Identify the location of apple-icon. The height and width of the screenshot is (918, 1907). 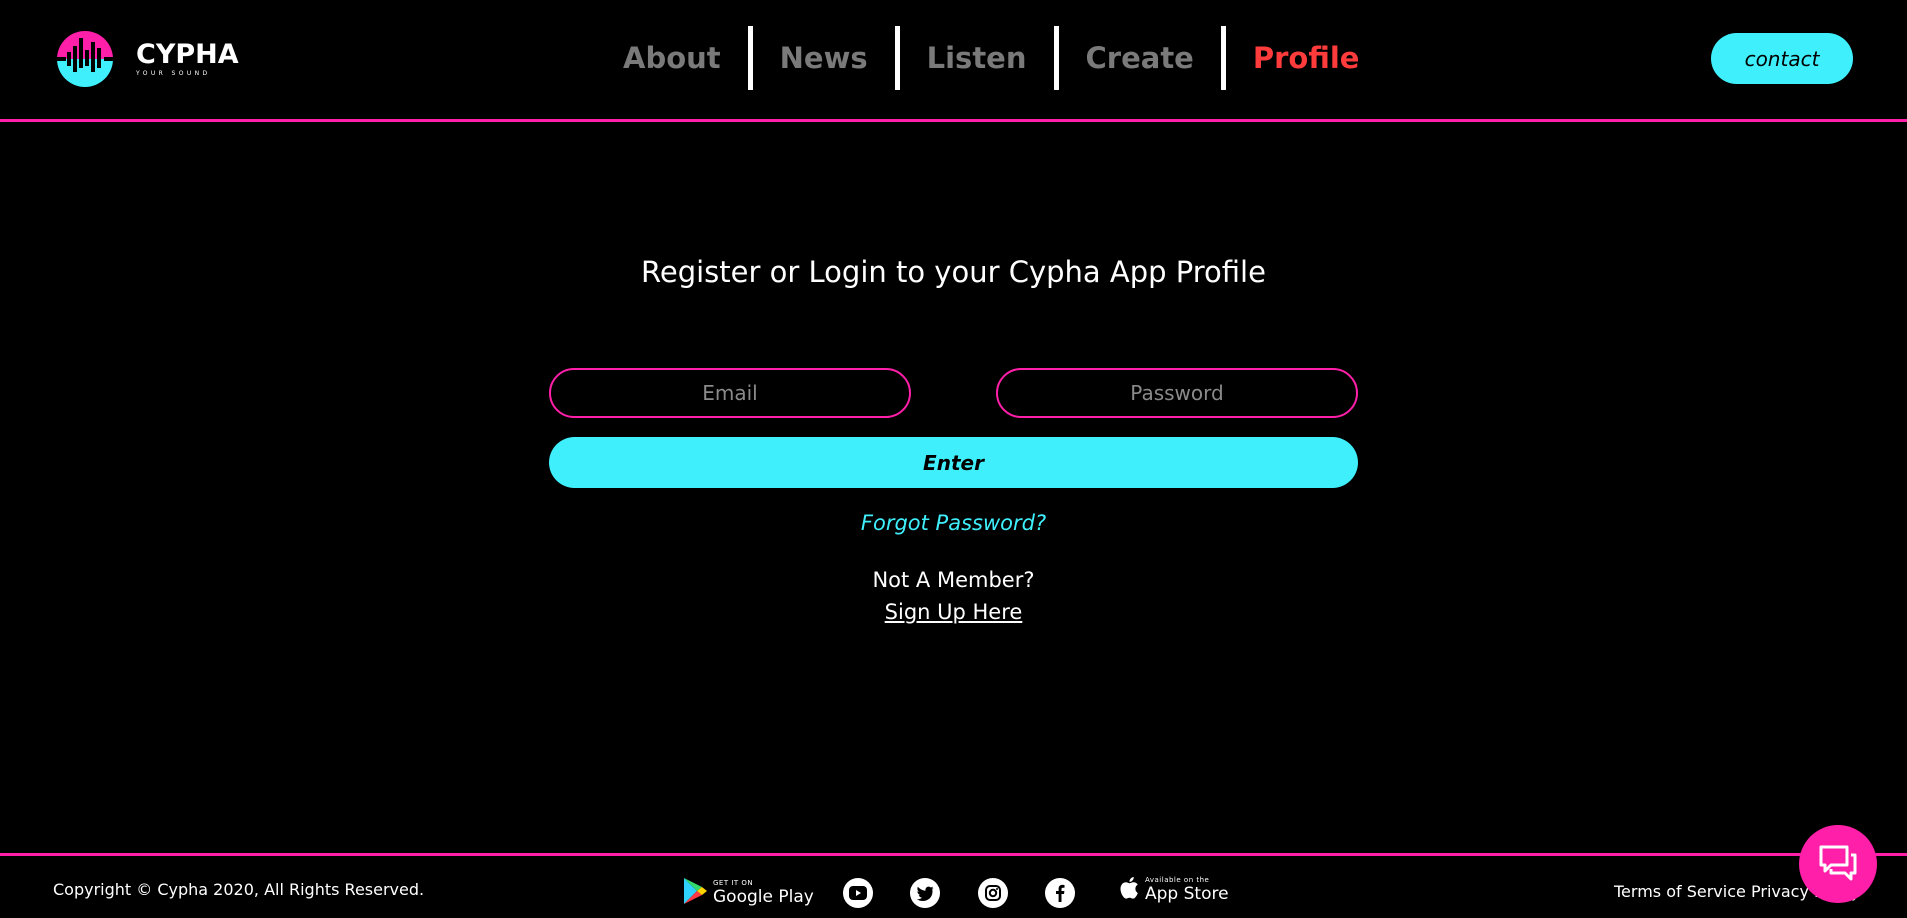
(1129, 890).